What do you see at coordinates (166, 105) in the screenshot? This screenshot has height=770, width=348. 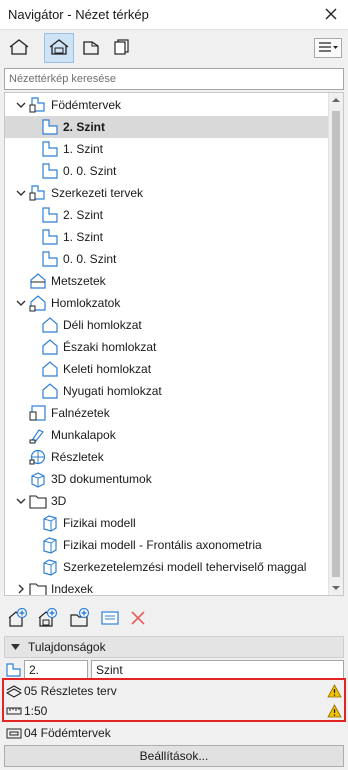 I see `tree-item: Födémtervek` at bounding box center [166, 105].